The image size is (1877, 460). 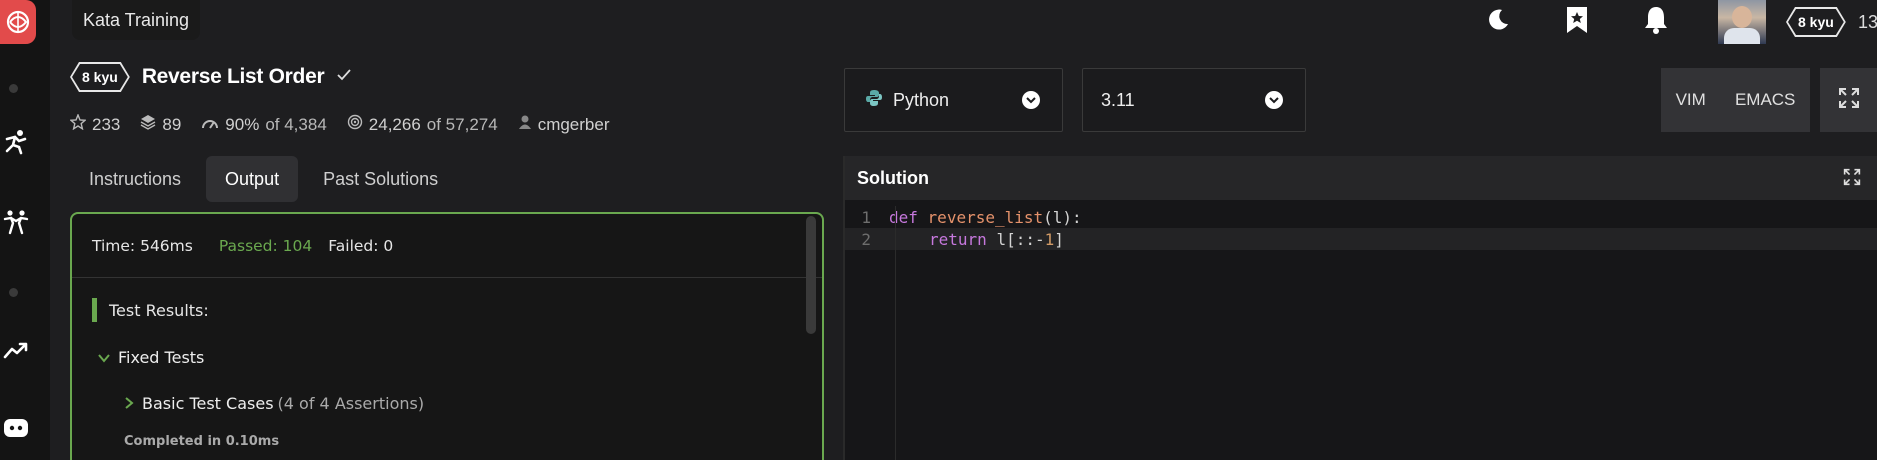 I want to click on language-select: Python, so click(x=953, y=100).